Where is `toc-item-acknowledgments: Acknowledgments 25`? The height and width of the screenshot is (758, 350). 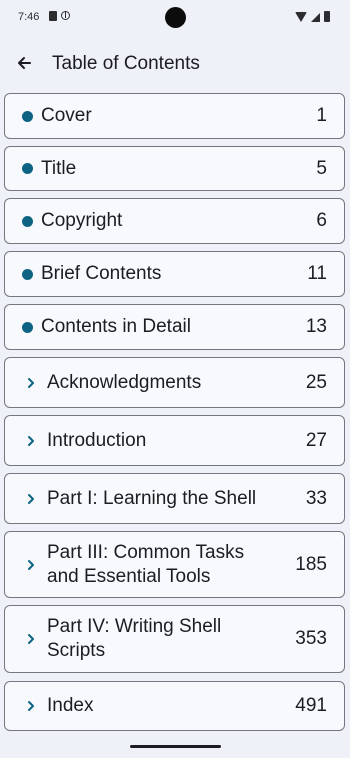
toc-item-acknowledgments: Acknowledgments 25 is located at coordinates (174, 382).